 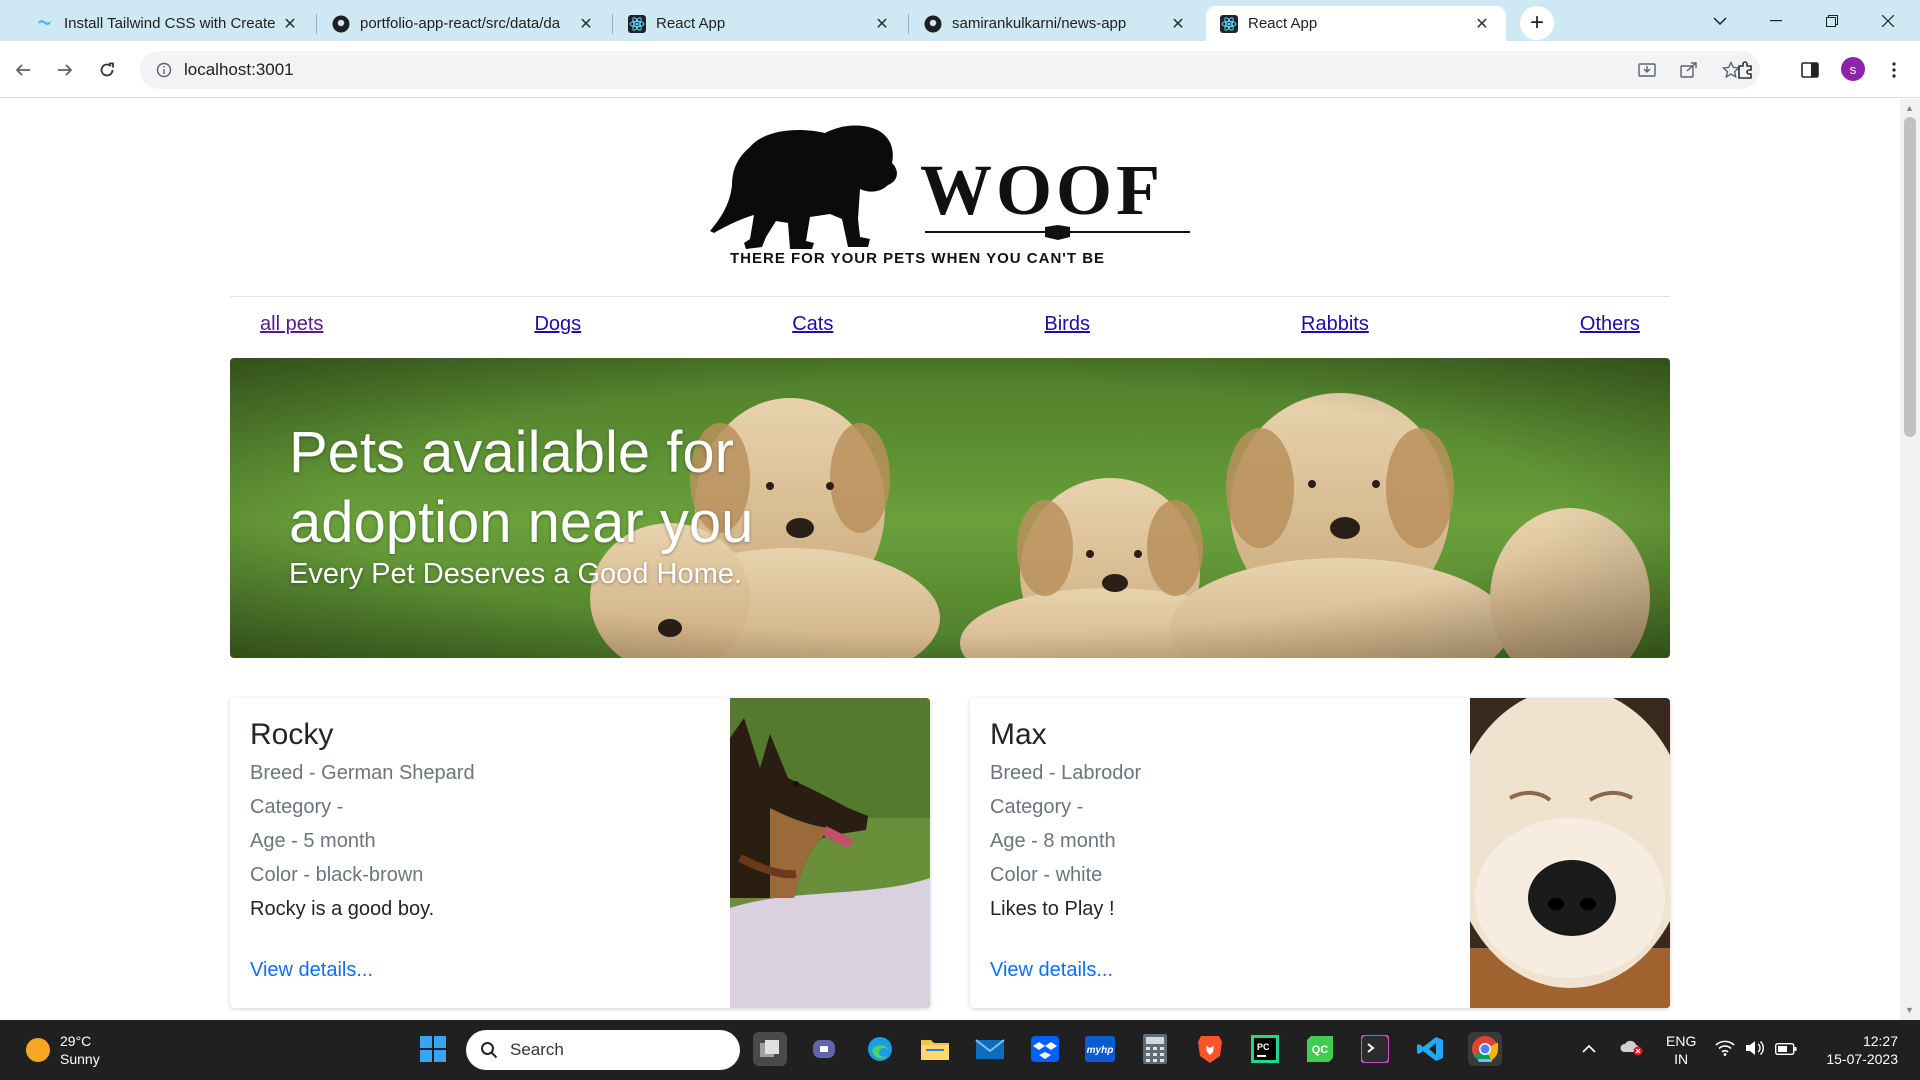 What do you see at coordinates (1888, 20) in the screenshot?
I see `close-window-button` at bounding box center [1888, 20].